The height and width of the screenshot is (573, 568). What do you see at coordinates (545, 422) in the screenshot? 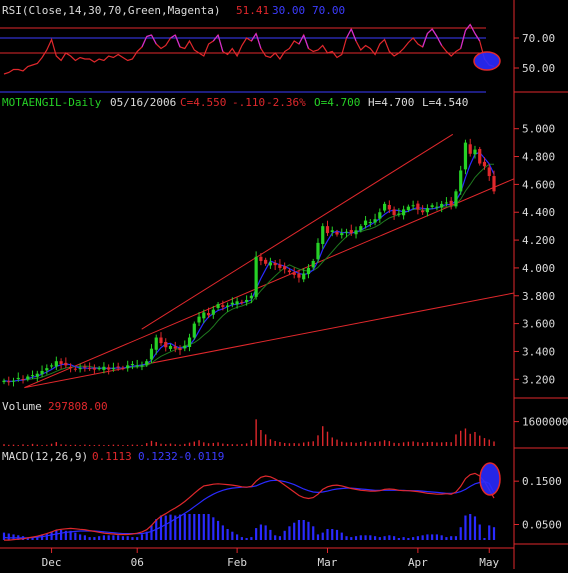
I see `volume-tick-label: 1600000` at bounding box center [545, 422].